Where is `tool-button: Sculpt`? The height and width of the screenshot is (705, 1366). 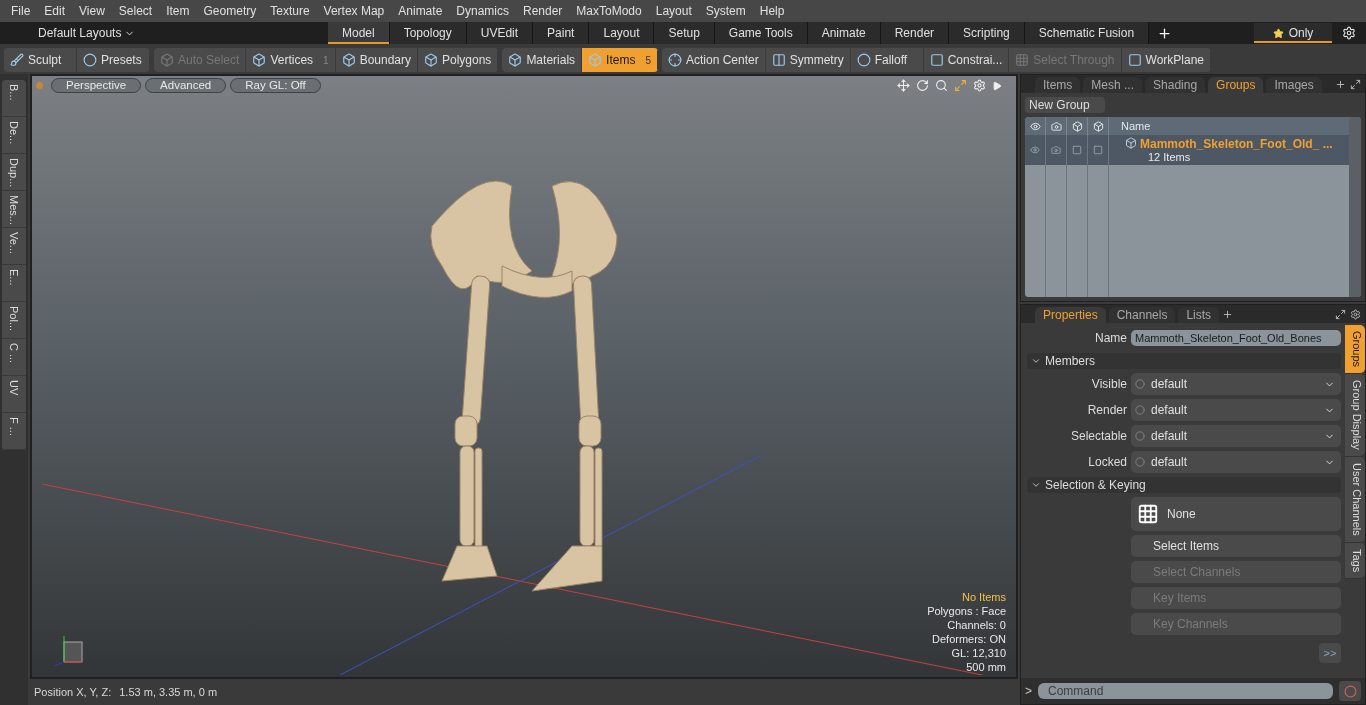 tool-button: Sculpt is located at coordinates (40, 60).